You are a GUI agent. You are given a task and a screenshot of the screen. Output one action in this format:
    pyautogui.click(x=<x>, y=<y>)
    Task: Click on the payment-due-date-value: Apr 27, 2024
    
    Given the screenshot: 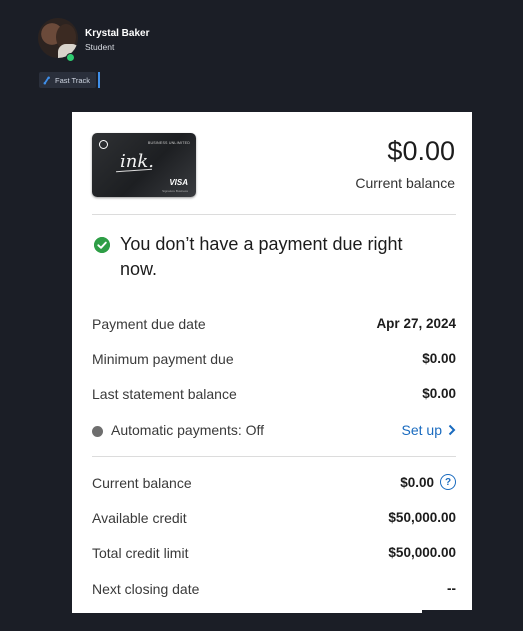 What is the action you would take?
    pyautogui.click(x=416, y=323)
    